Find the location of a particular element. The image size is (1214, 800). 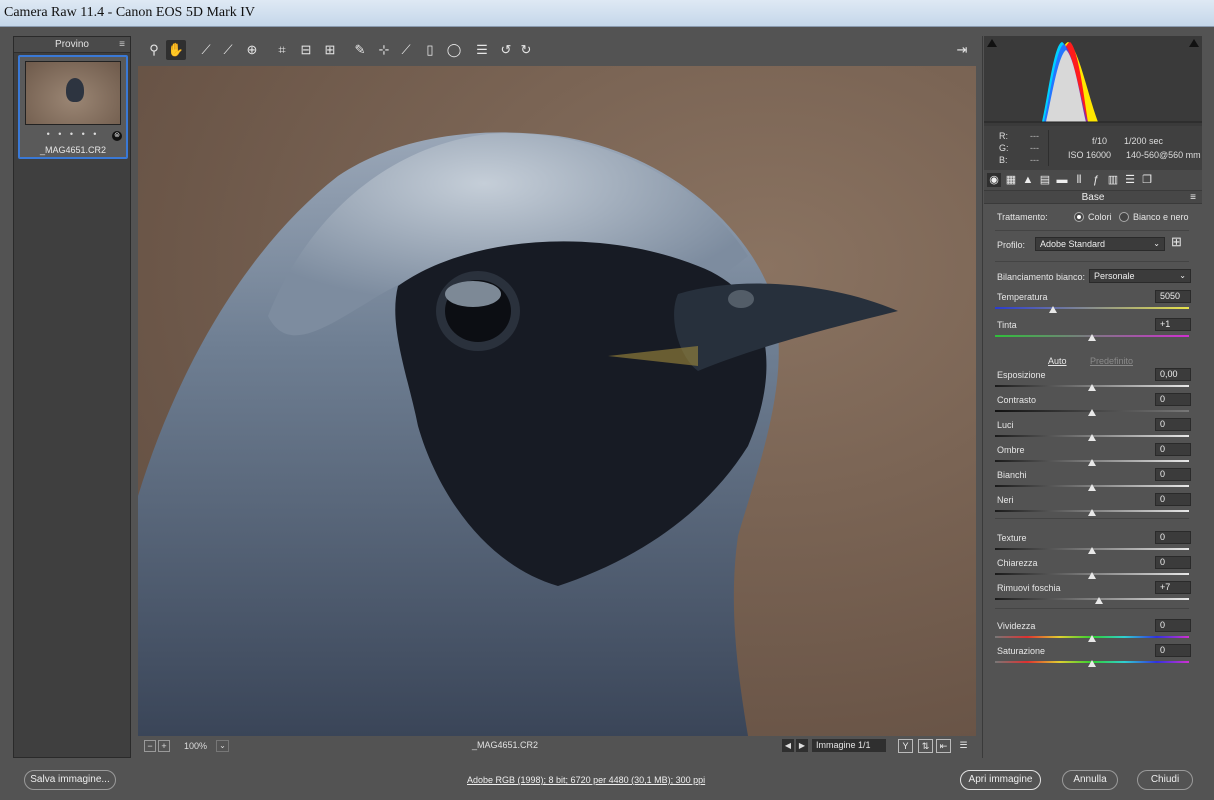

color-sampler-icon: ⟋ is located at coordinates (228, 50).